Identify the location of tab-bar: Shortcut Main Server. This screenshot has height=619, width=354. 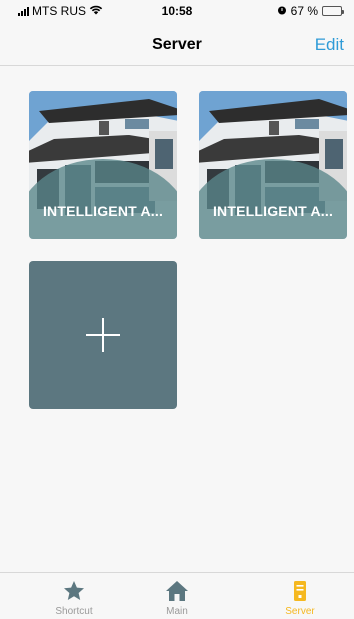
(177, 595).